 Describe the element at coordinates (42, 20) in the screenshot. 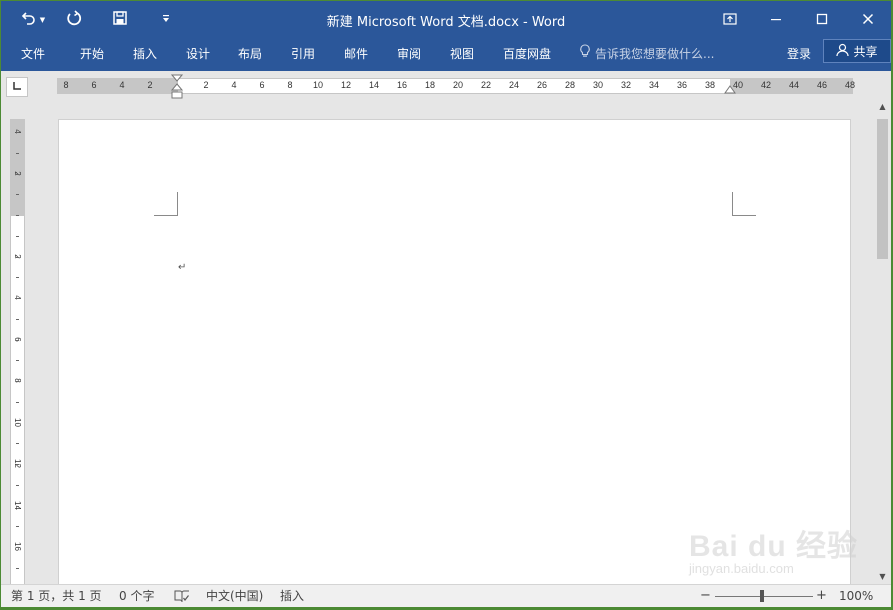

I see `chevron-down-icon: ▼` at that location.